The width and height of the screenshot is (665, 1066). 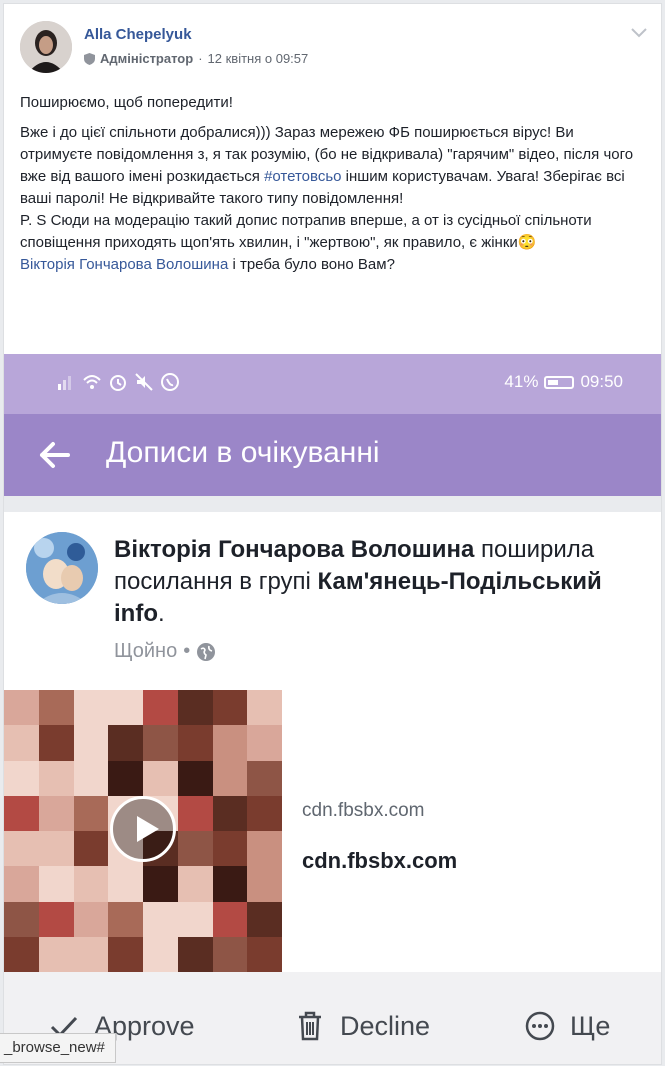 What do you see at coordinates (126, 102) in the screenshot?
I see `post-intro: Поширюємо, щоб попередити!` at bounding box center [126, 102].